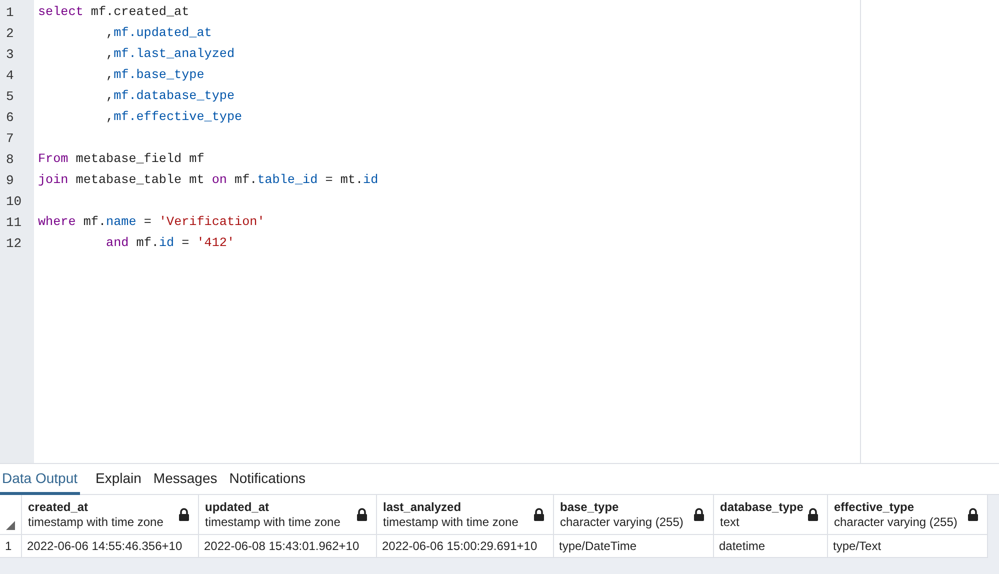 The image size is (999, 574). Describe the element at coordinates (14, 223) in the screenshot. I see `line-number: 11` at that location.